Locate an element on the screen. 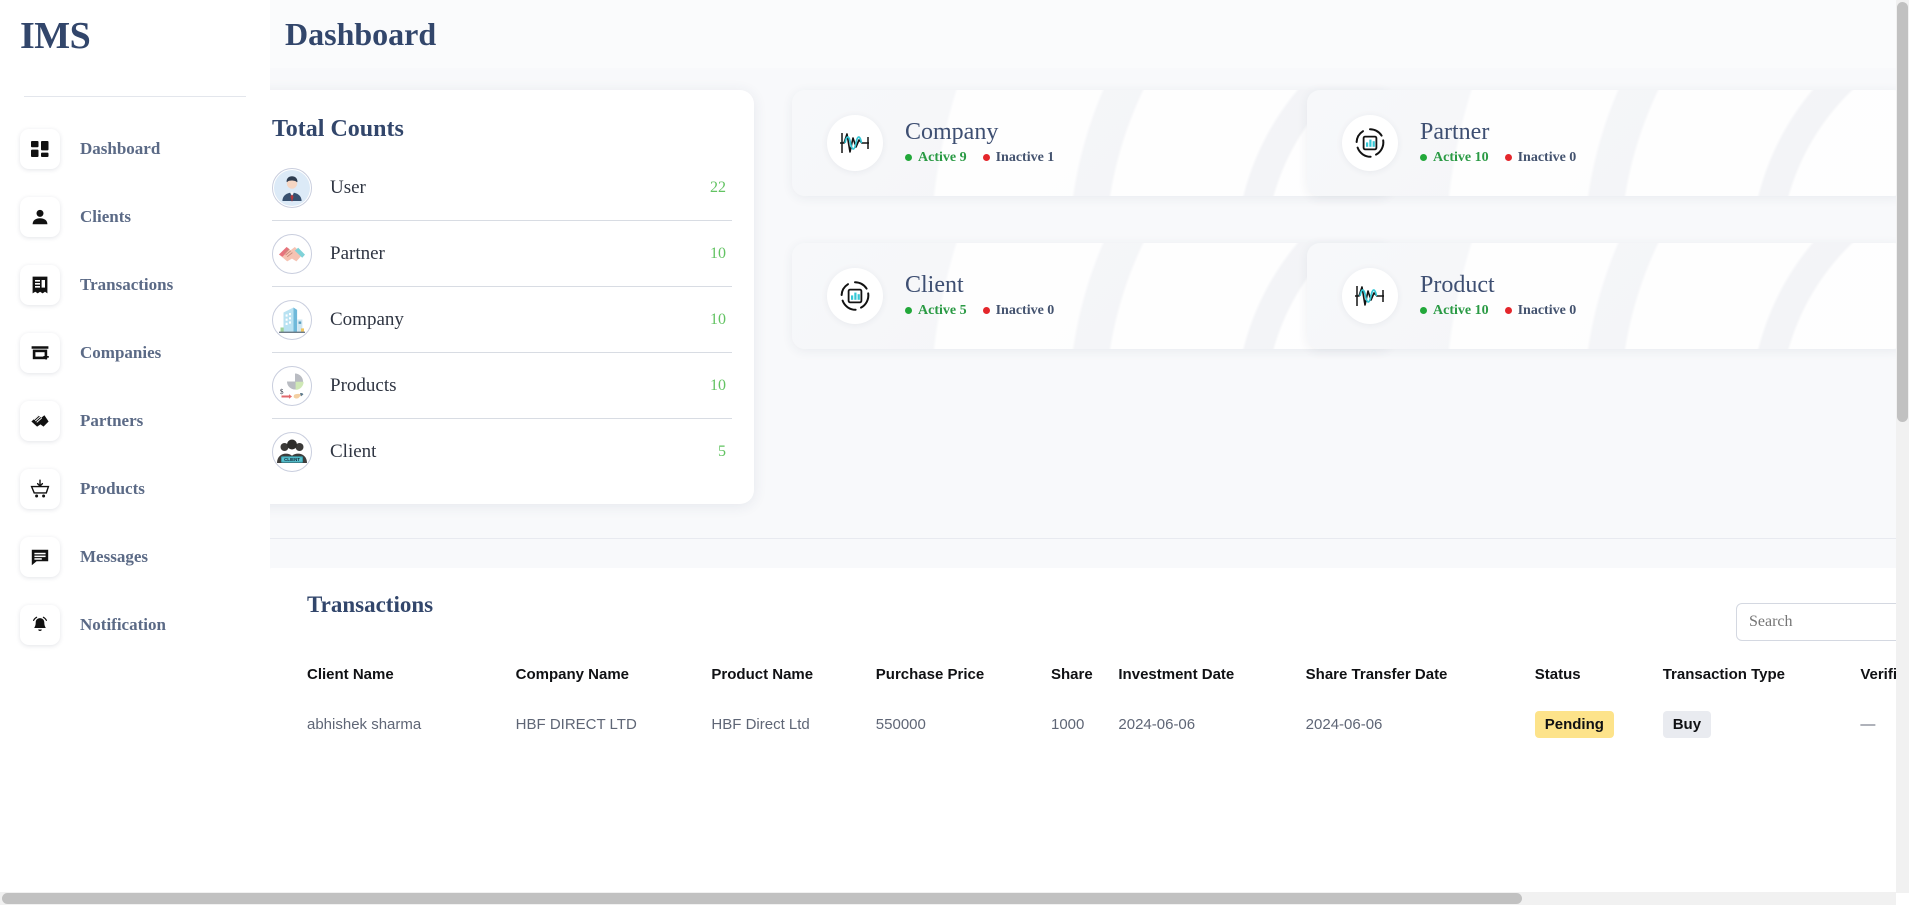 This screenshot has width=1909, height=905. sidebar-item-notification: Notification is located at coordinates (135, 624).